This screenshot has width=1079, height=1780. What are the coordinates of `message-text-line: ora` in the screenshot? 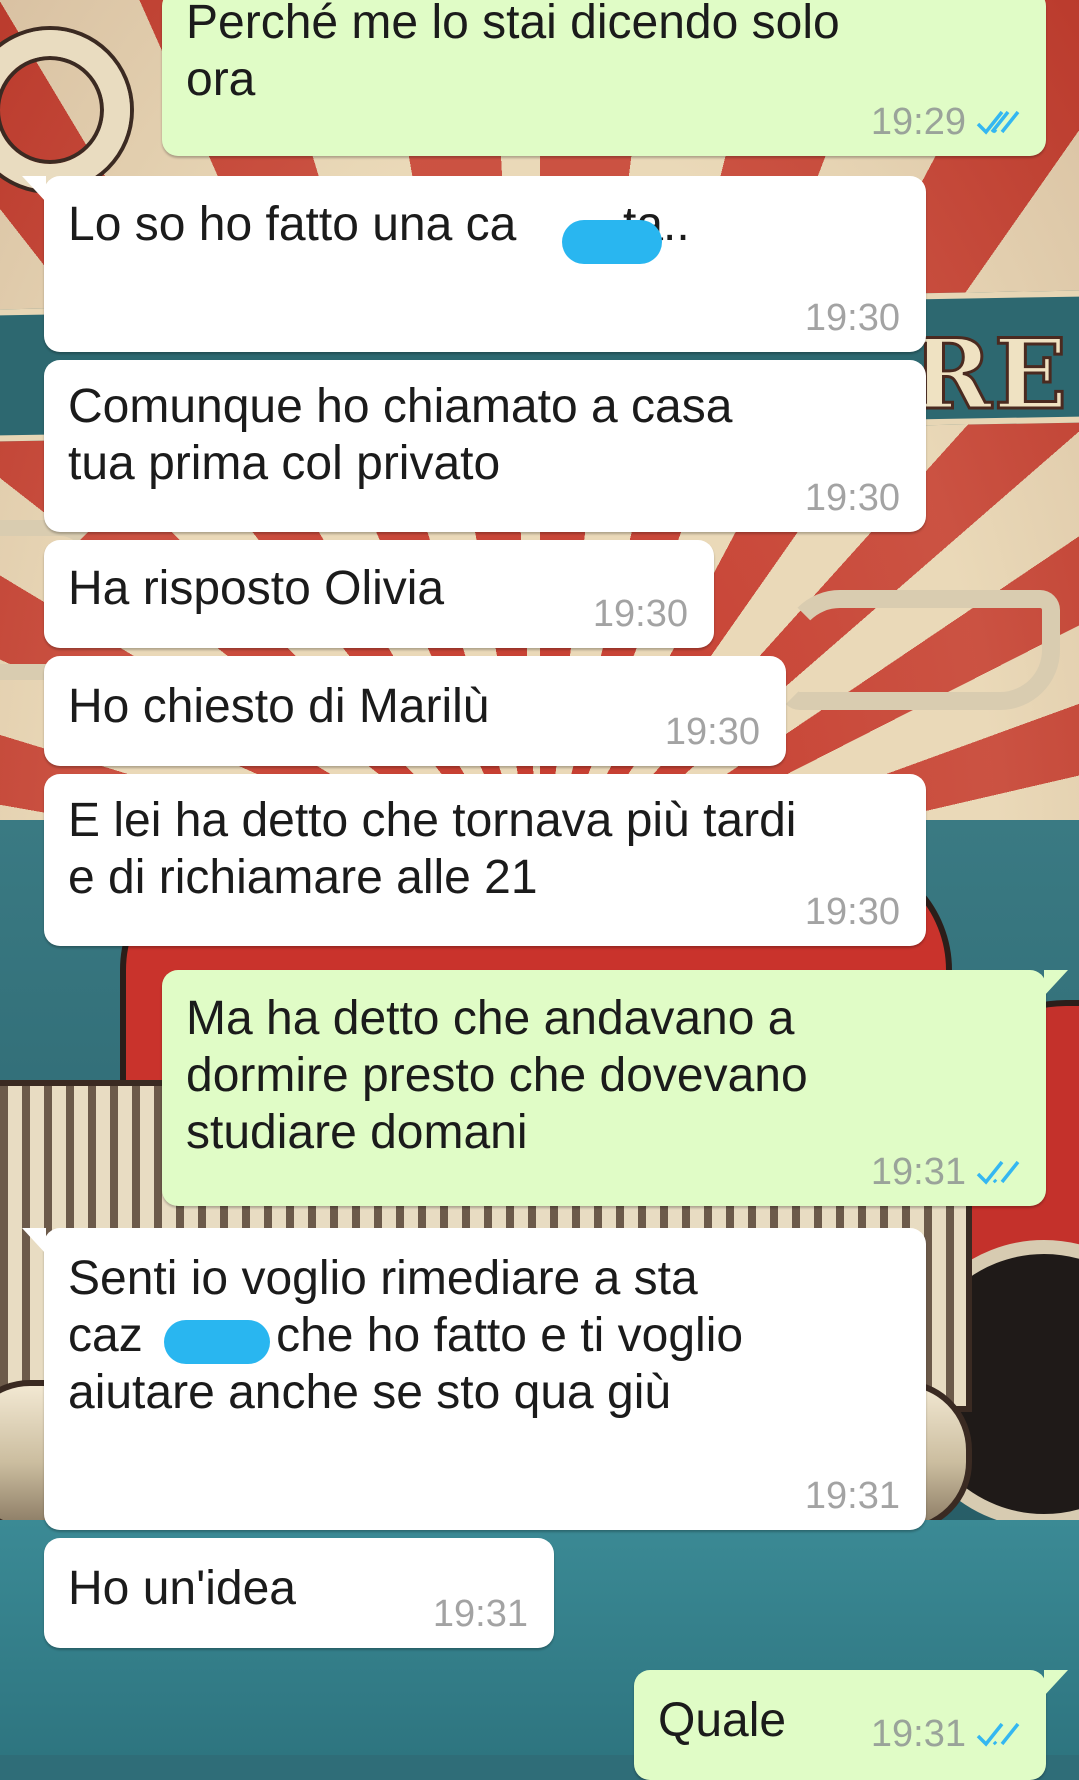 It's located at (221, 79).